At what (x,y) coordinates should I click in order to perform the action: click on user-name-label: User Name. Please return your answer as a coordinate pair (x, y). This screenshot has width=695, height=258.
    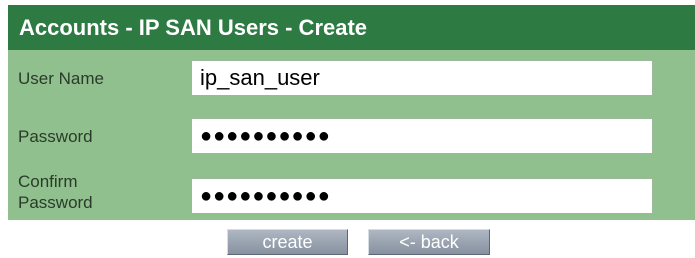
    Looking at the image, I should click on (61, 78).